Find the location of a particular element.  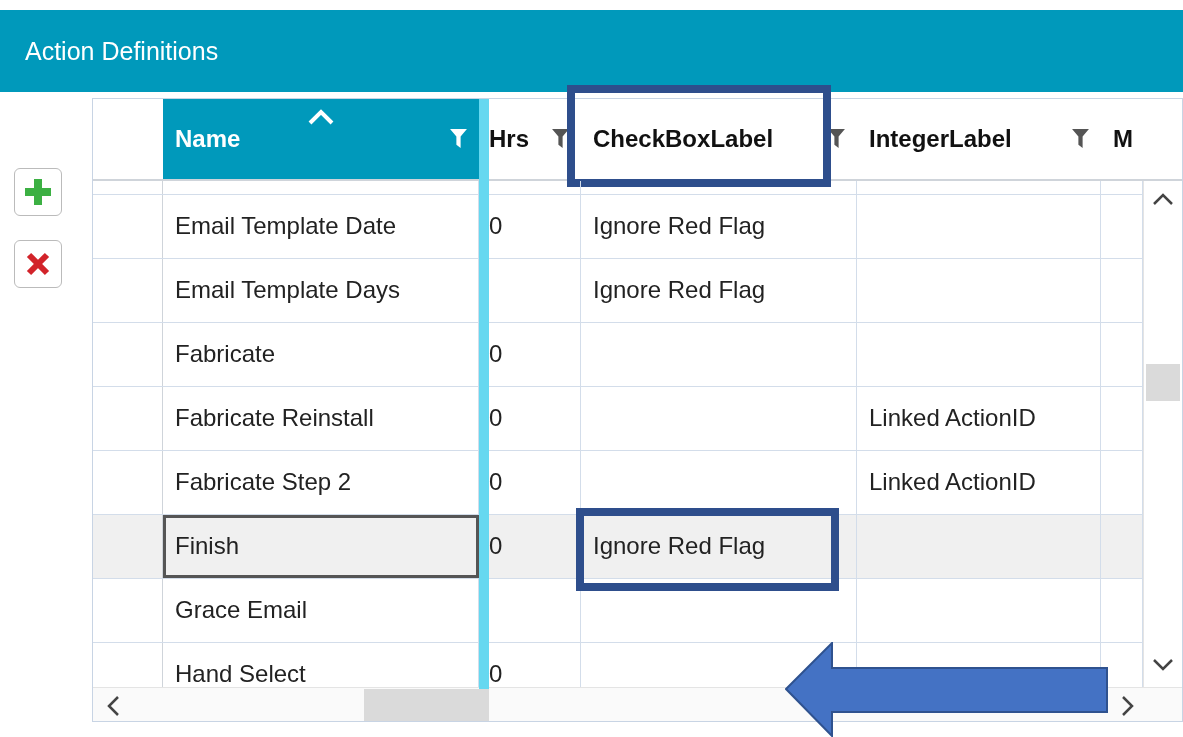

column-header: CheckBoxLabel is located at coordinates (719, 139).